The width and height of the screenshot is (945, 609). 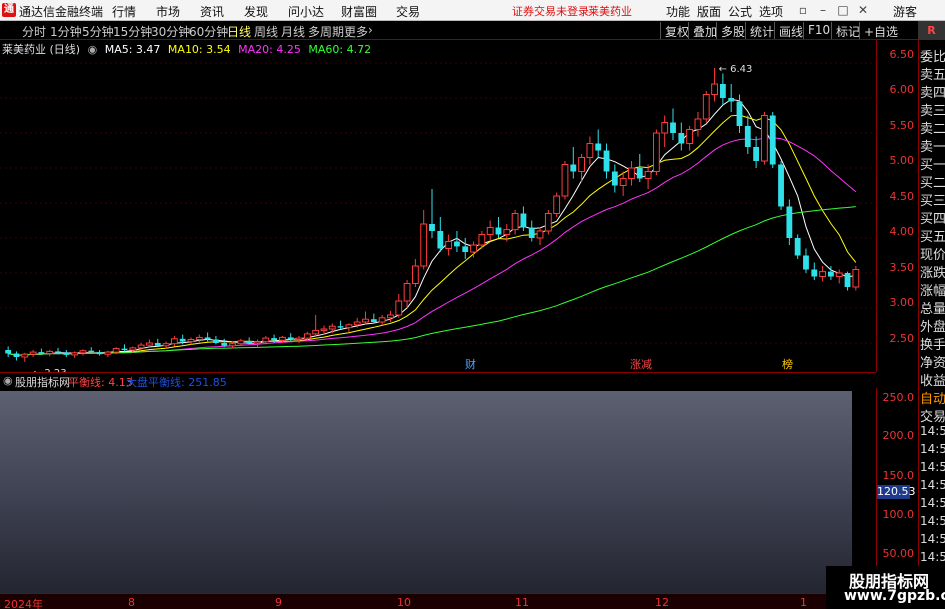 I want to click on period-daily: 日线, so click(x=239, y=31).